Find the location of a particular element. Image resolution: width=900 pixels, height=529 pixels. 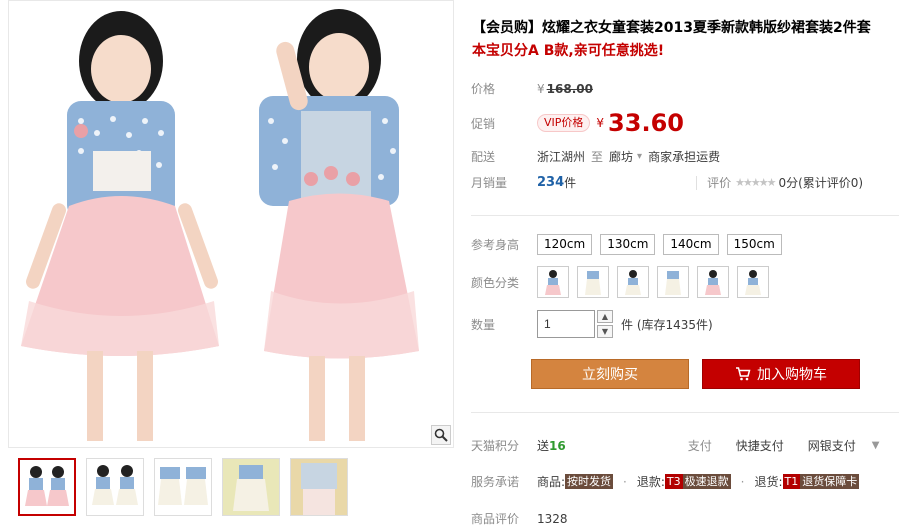

price-row: 价格 ¥ 168.00 is located at coordinates (532, 88).